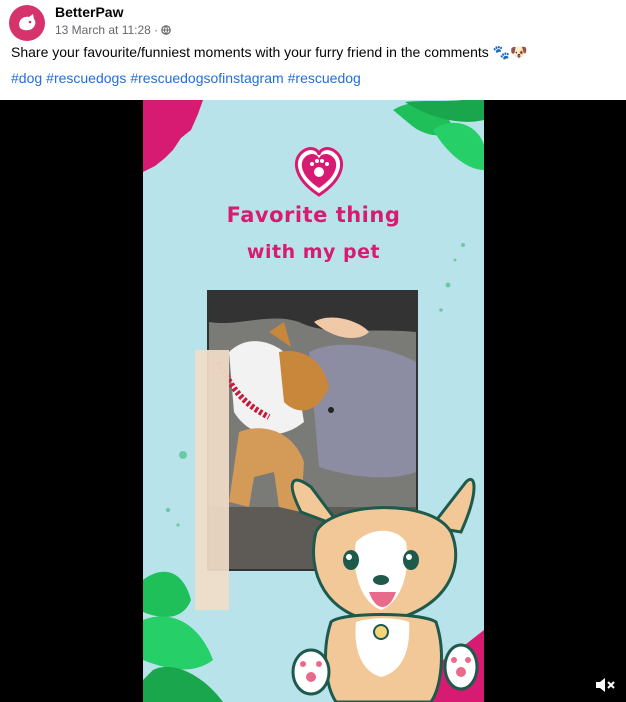 The image size is (626, 702). Describe the element at coordinates (26, 78) in the screenshot. I see `hashtag-link: #dog` at that location.